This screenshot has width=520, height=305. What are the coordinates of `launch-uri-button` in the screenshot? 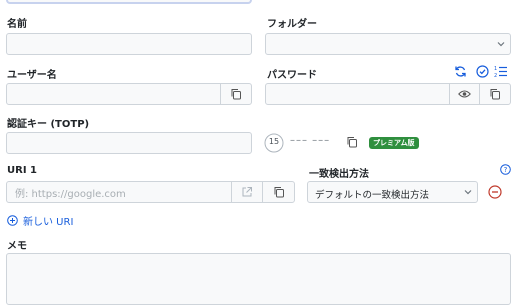 It's located at (247, 192).